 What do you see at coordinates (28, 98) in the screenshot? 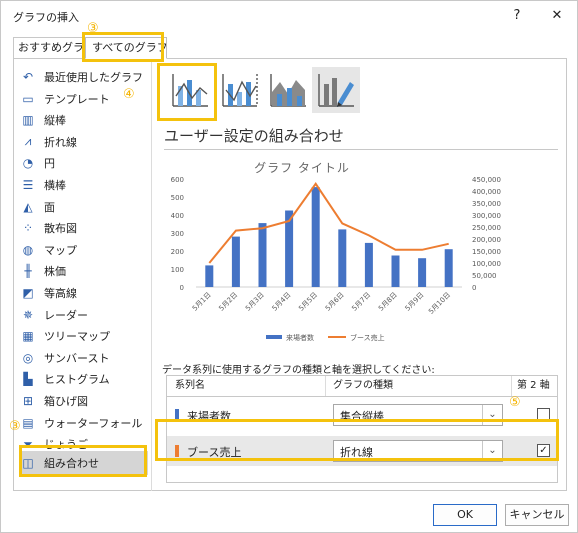
I see `folder-icon: ▭` at bounding box center [28, 98].